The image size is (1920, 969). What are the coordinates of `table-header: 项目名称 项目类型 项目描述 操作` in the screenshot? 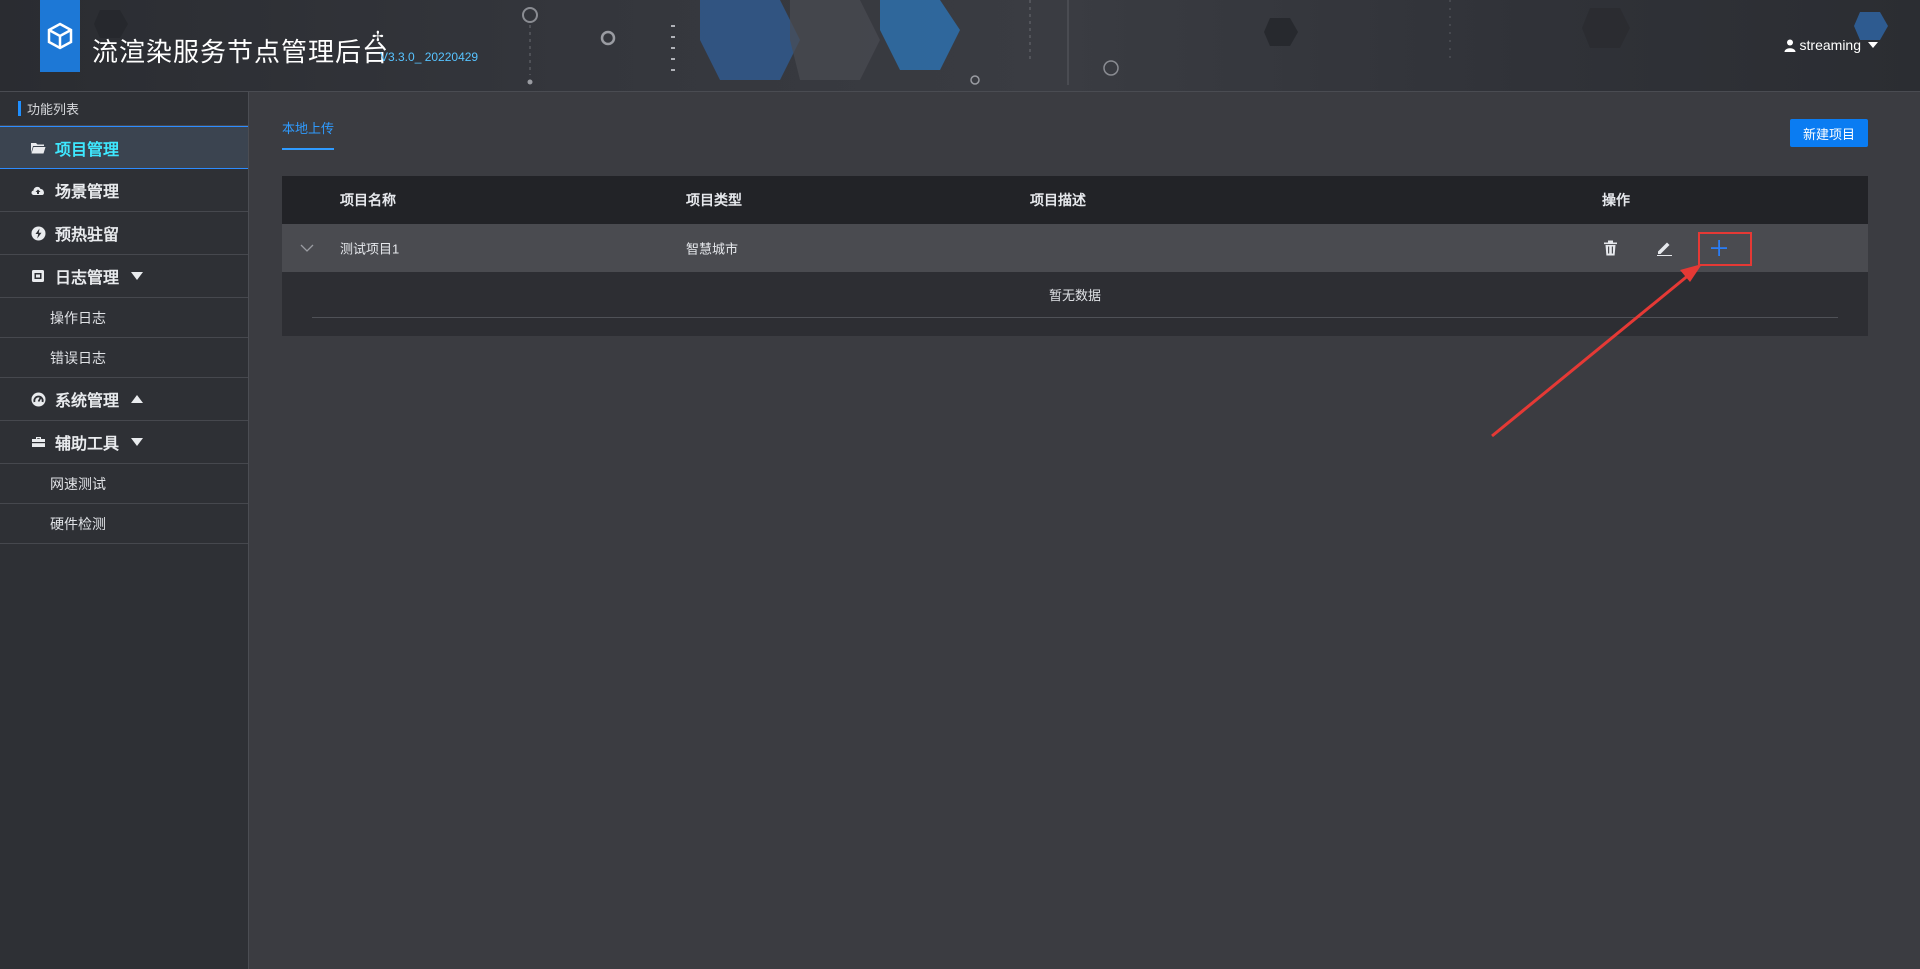 It's located at (1075, 200).